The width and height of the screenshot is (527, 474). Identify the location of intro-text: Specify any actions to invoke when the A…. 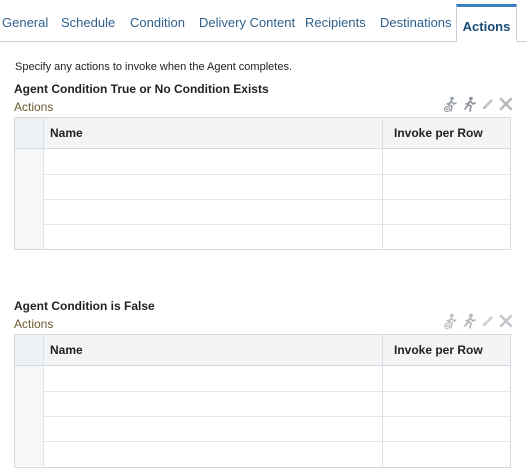
(153, 67).